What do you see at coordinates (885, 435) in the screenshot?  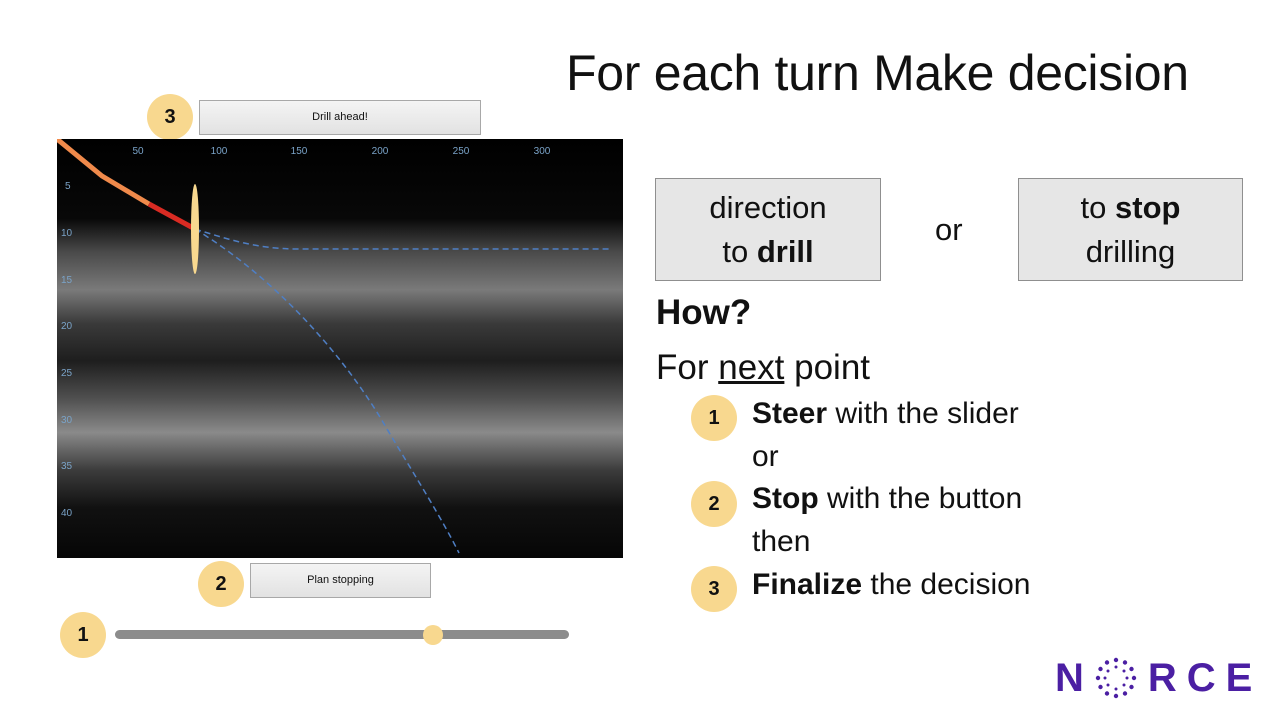 I see `step-steer: Steer with the slider or` at bounding box center [885, 435].